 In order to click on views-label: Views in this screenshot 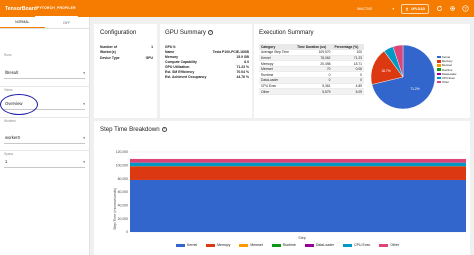, I will do `click(8, 90)`.